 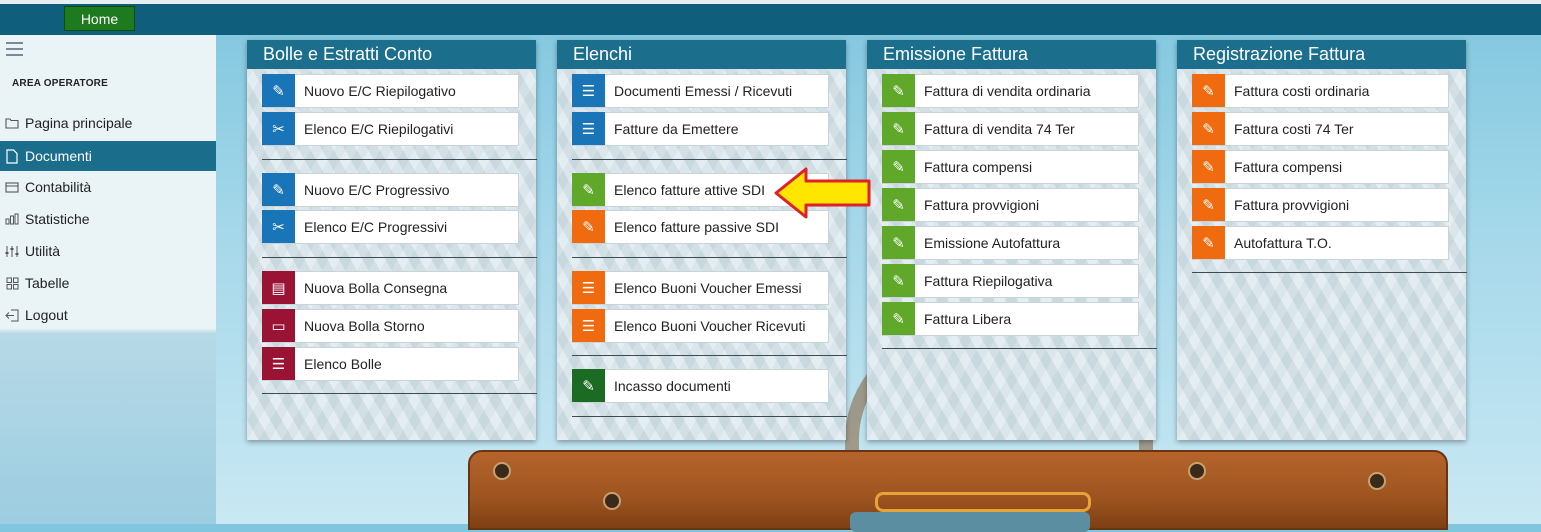 What do you see at coordinates (12, 283) in the screenshot?
I see `grid-icon` at bounding box center [12, 283].